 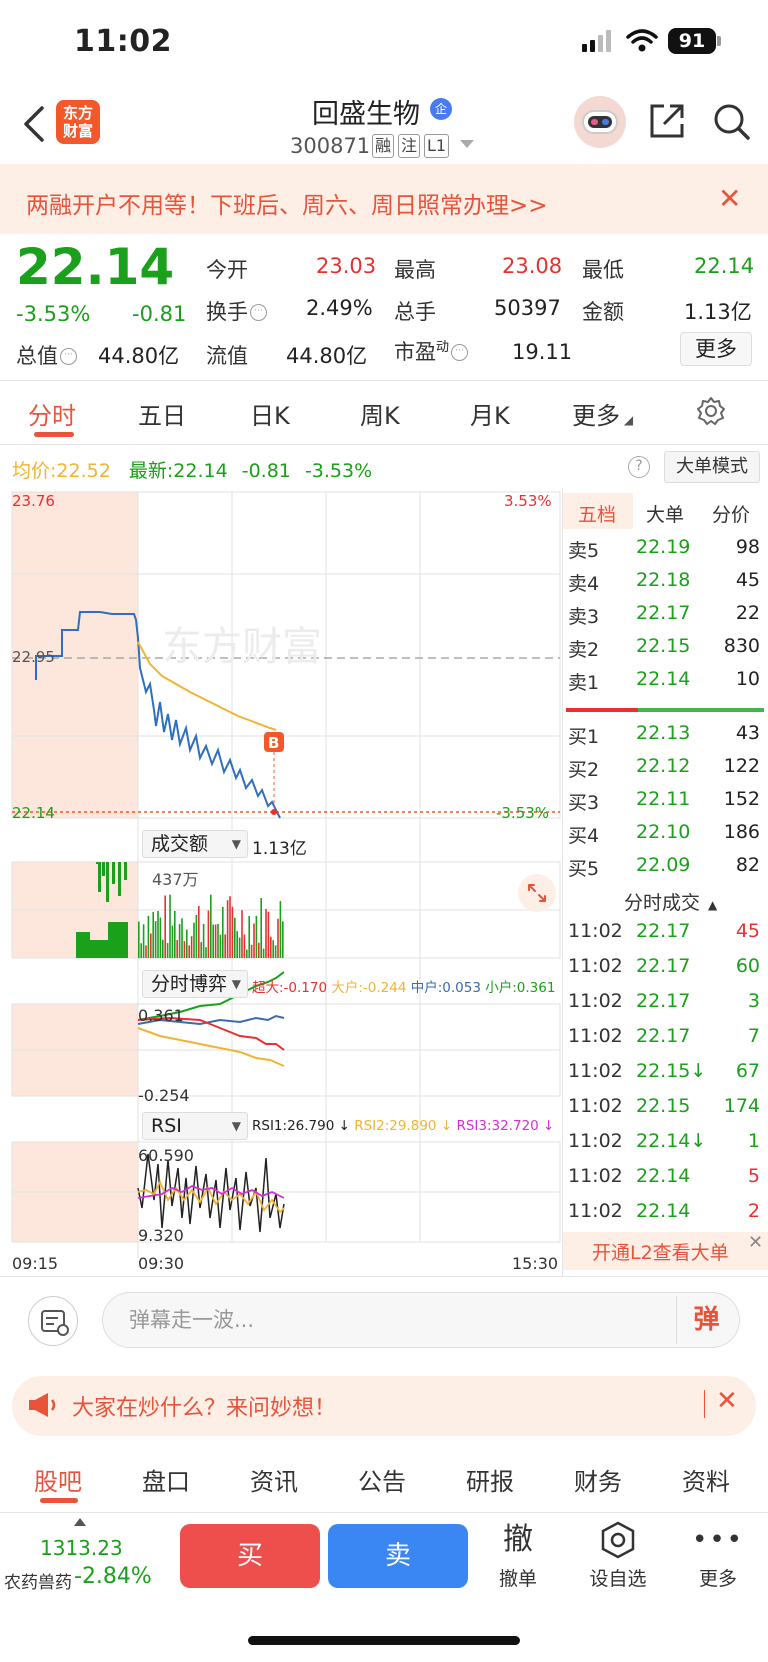 I want to click on more-button: ••• 更多, so click(x=718, y=1555).